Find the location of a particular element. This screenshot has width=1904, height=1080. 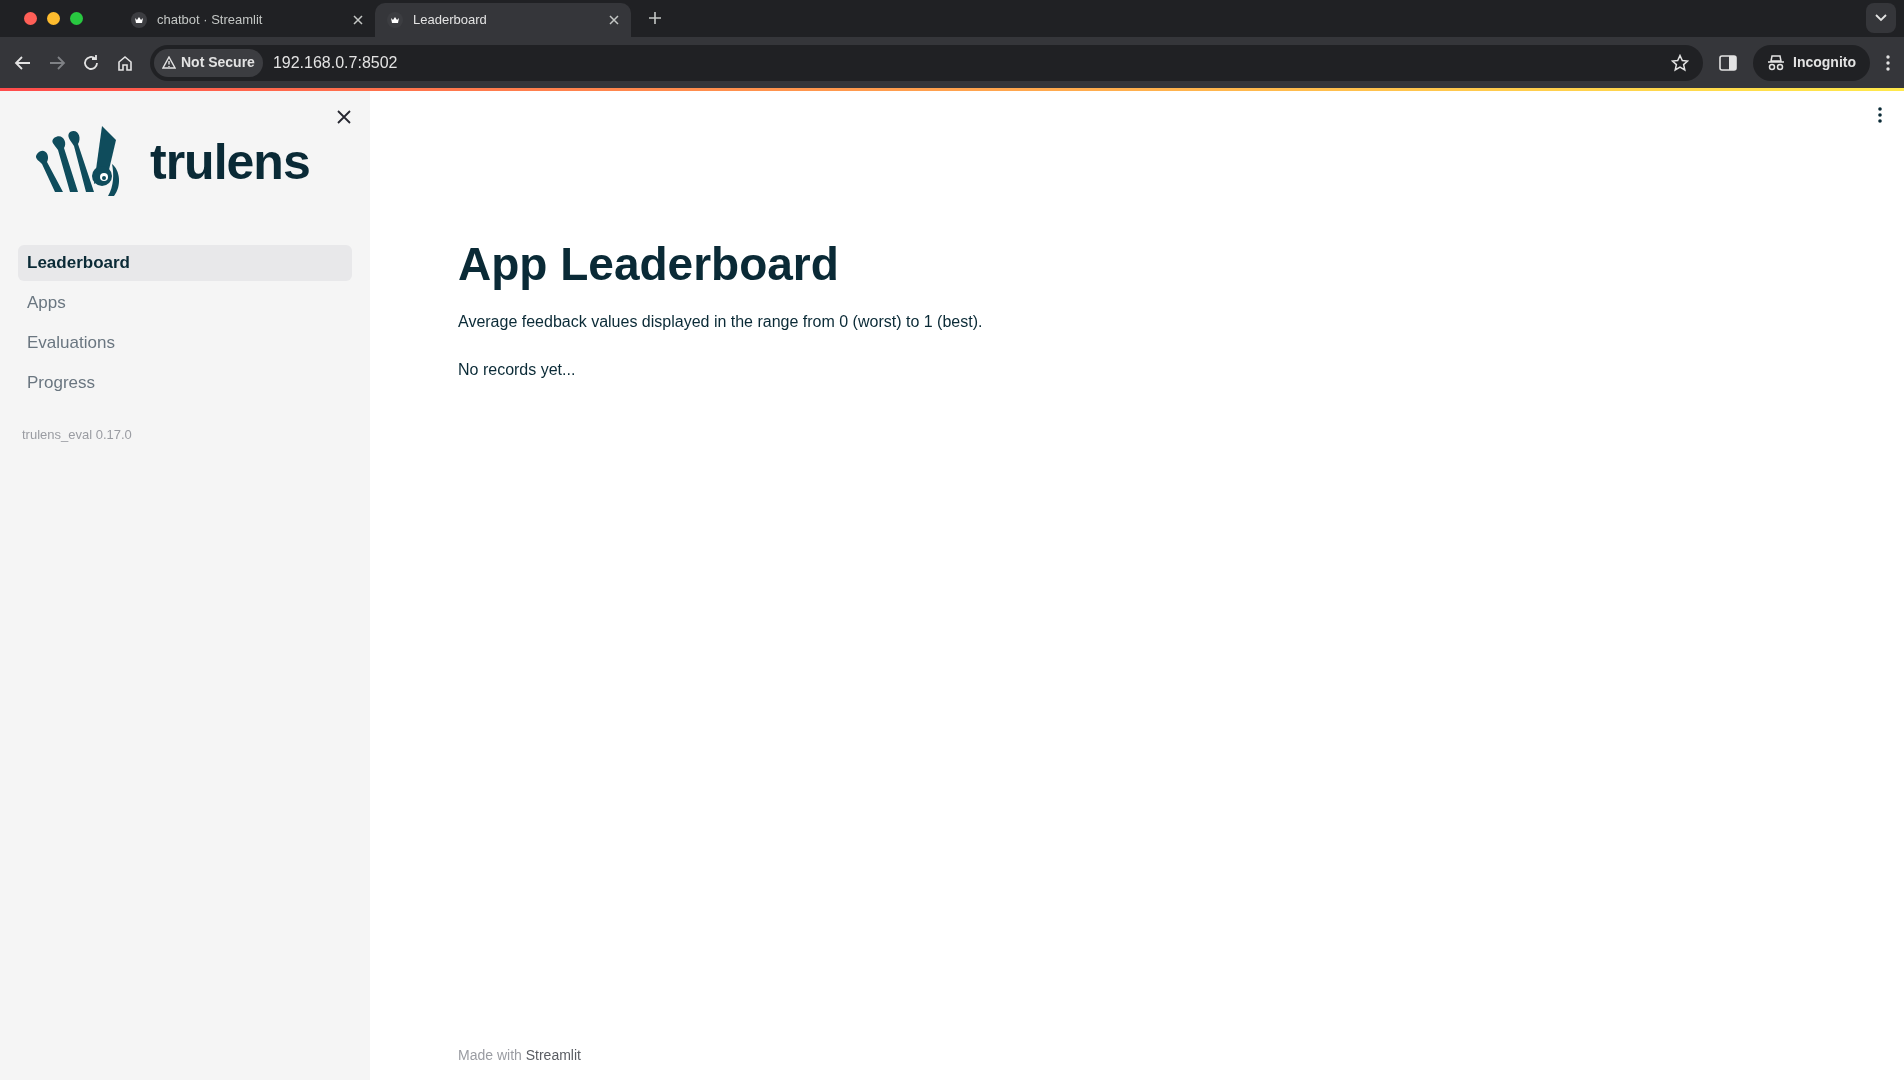

incognito-chip: Incognito is located at coordinates (1811, 62).